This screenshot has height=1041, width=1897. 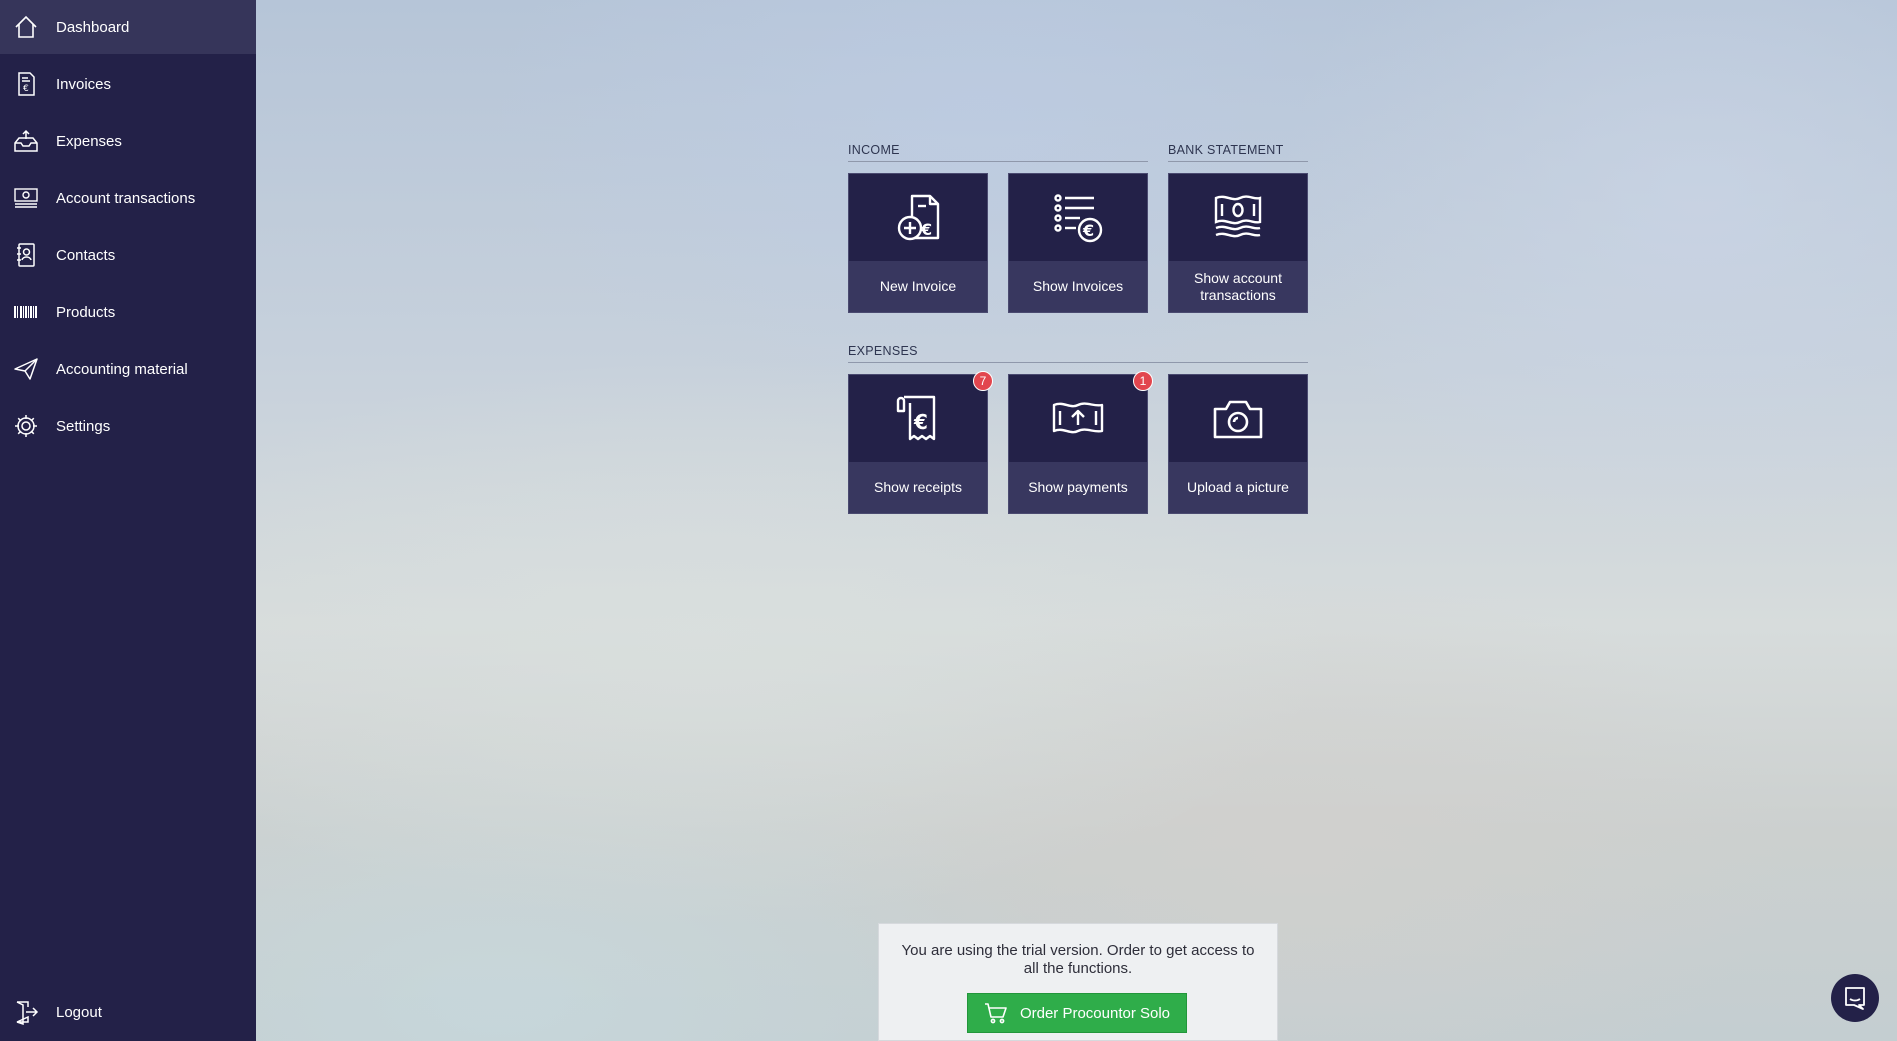 What do you see at coordinates (89, 141) in the screenshot?
I see `sidebar-item-label: Expenses` at bounding box center [89, 141].